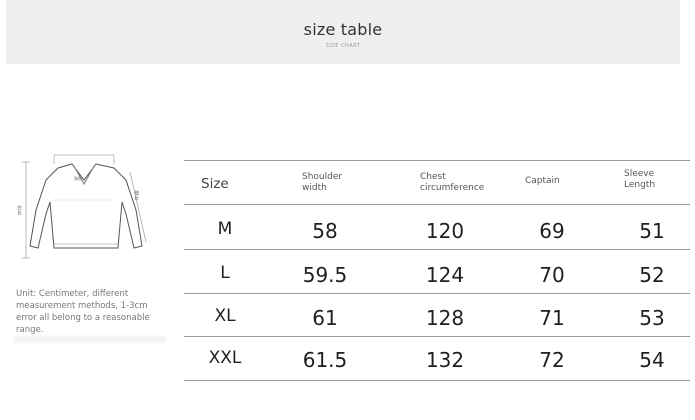 This screenshot has height=420, width=695. Describe the element at coordinates (552, 360) in the screenshot. I see `captain-cell: 72` at that location.